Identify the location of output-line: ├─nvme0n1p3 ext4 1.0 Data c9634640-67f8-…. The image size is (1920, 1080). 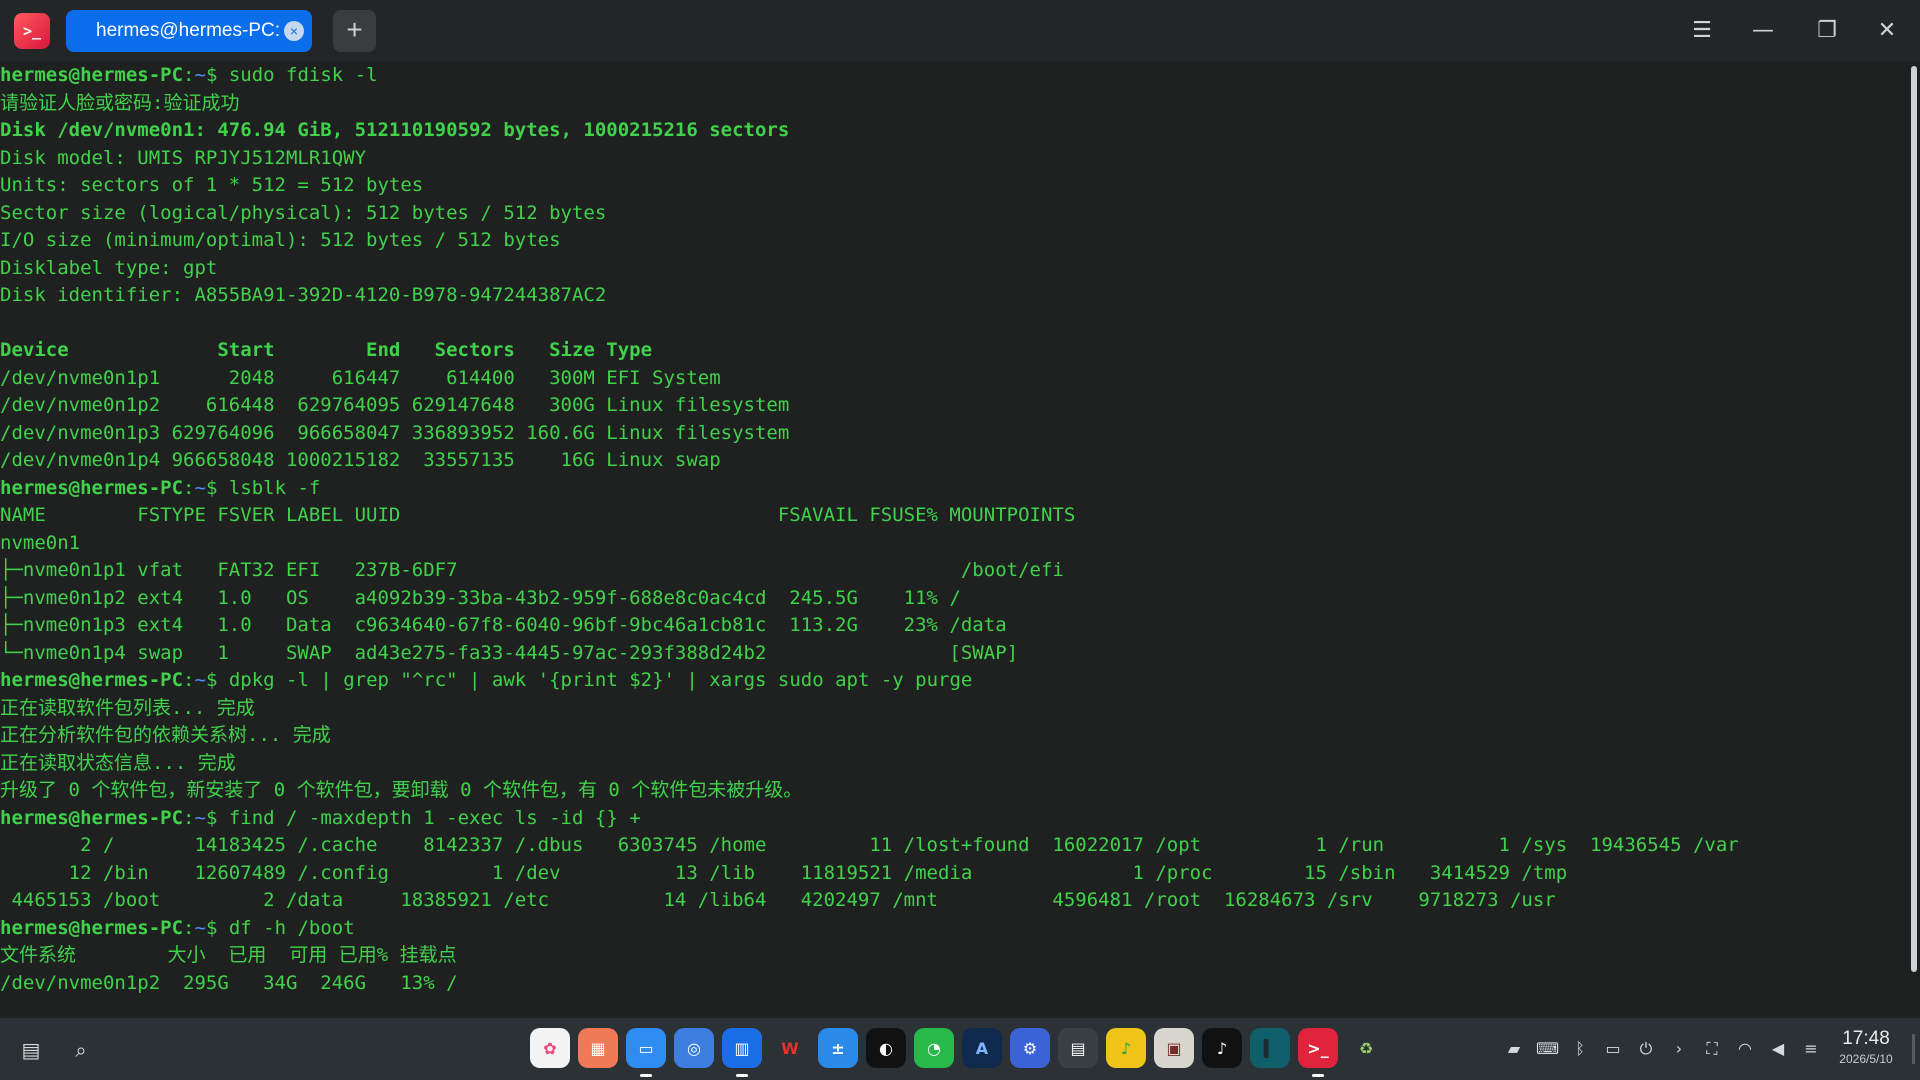
(503, 625).